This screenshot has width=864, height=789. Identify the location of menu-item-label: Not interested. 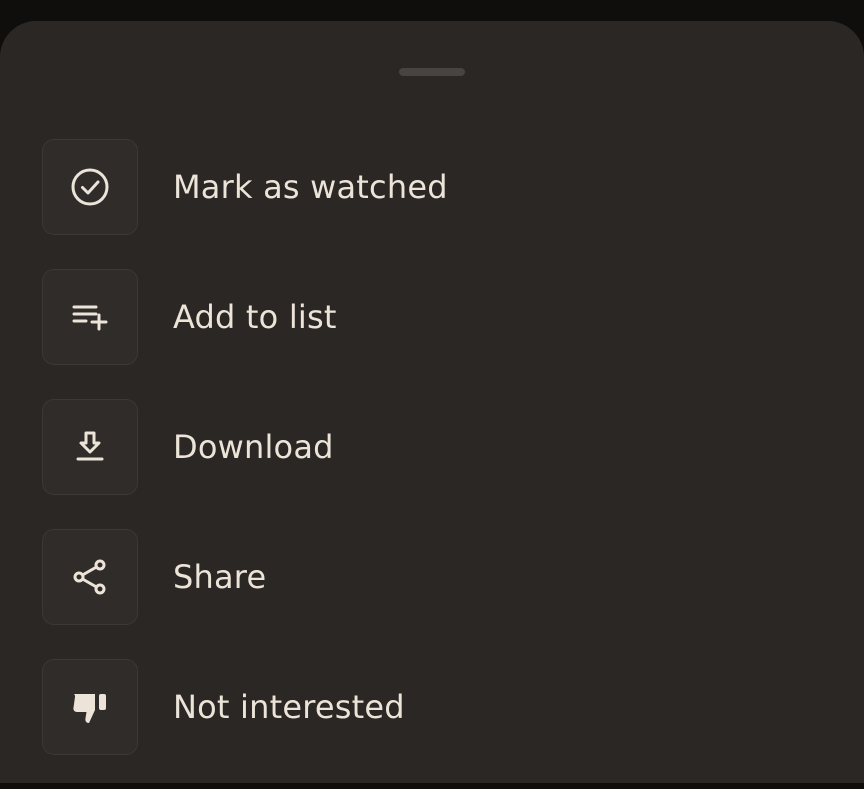
(289, 707).